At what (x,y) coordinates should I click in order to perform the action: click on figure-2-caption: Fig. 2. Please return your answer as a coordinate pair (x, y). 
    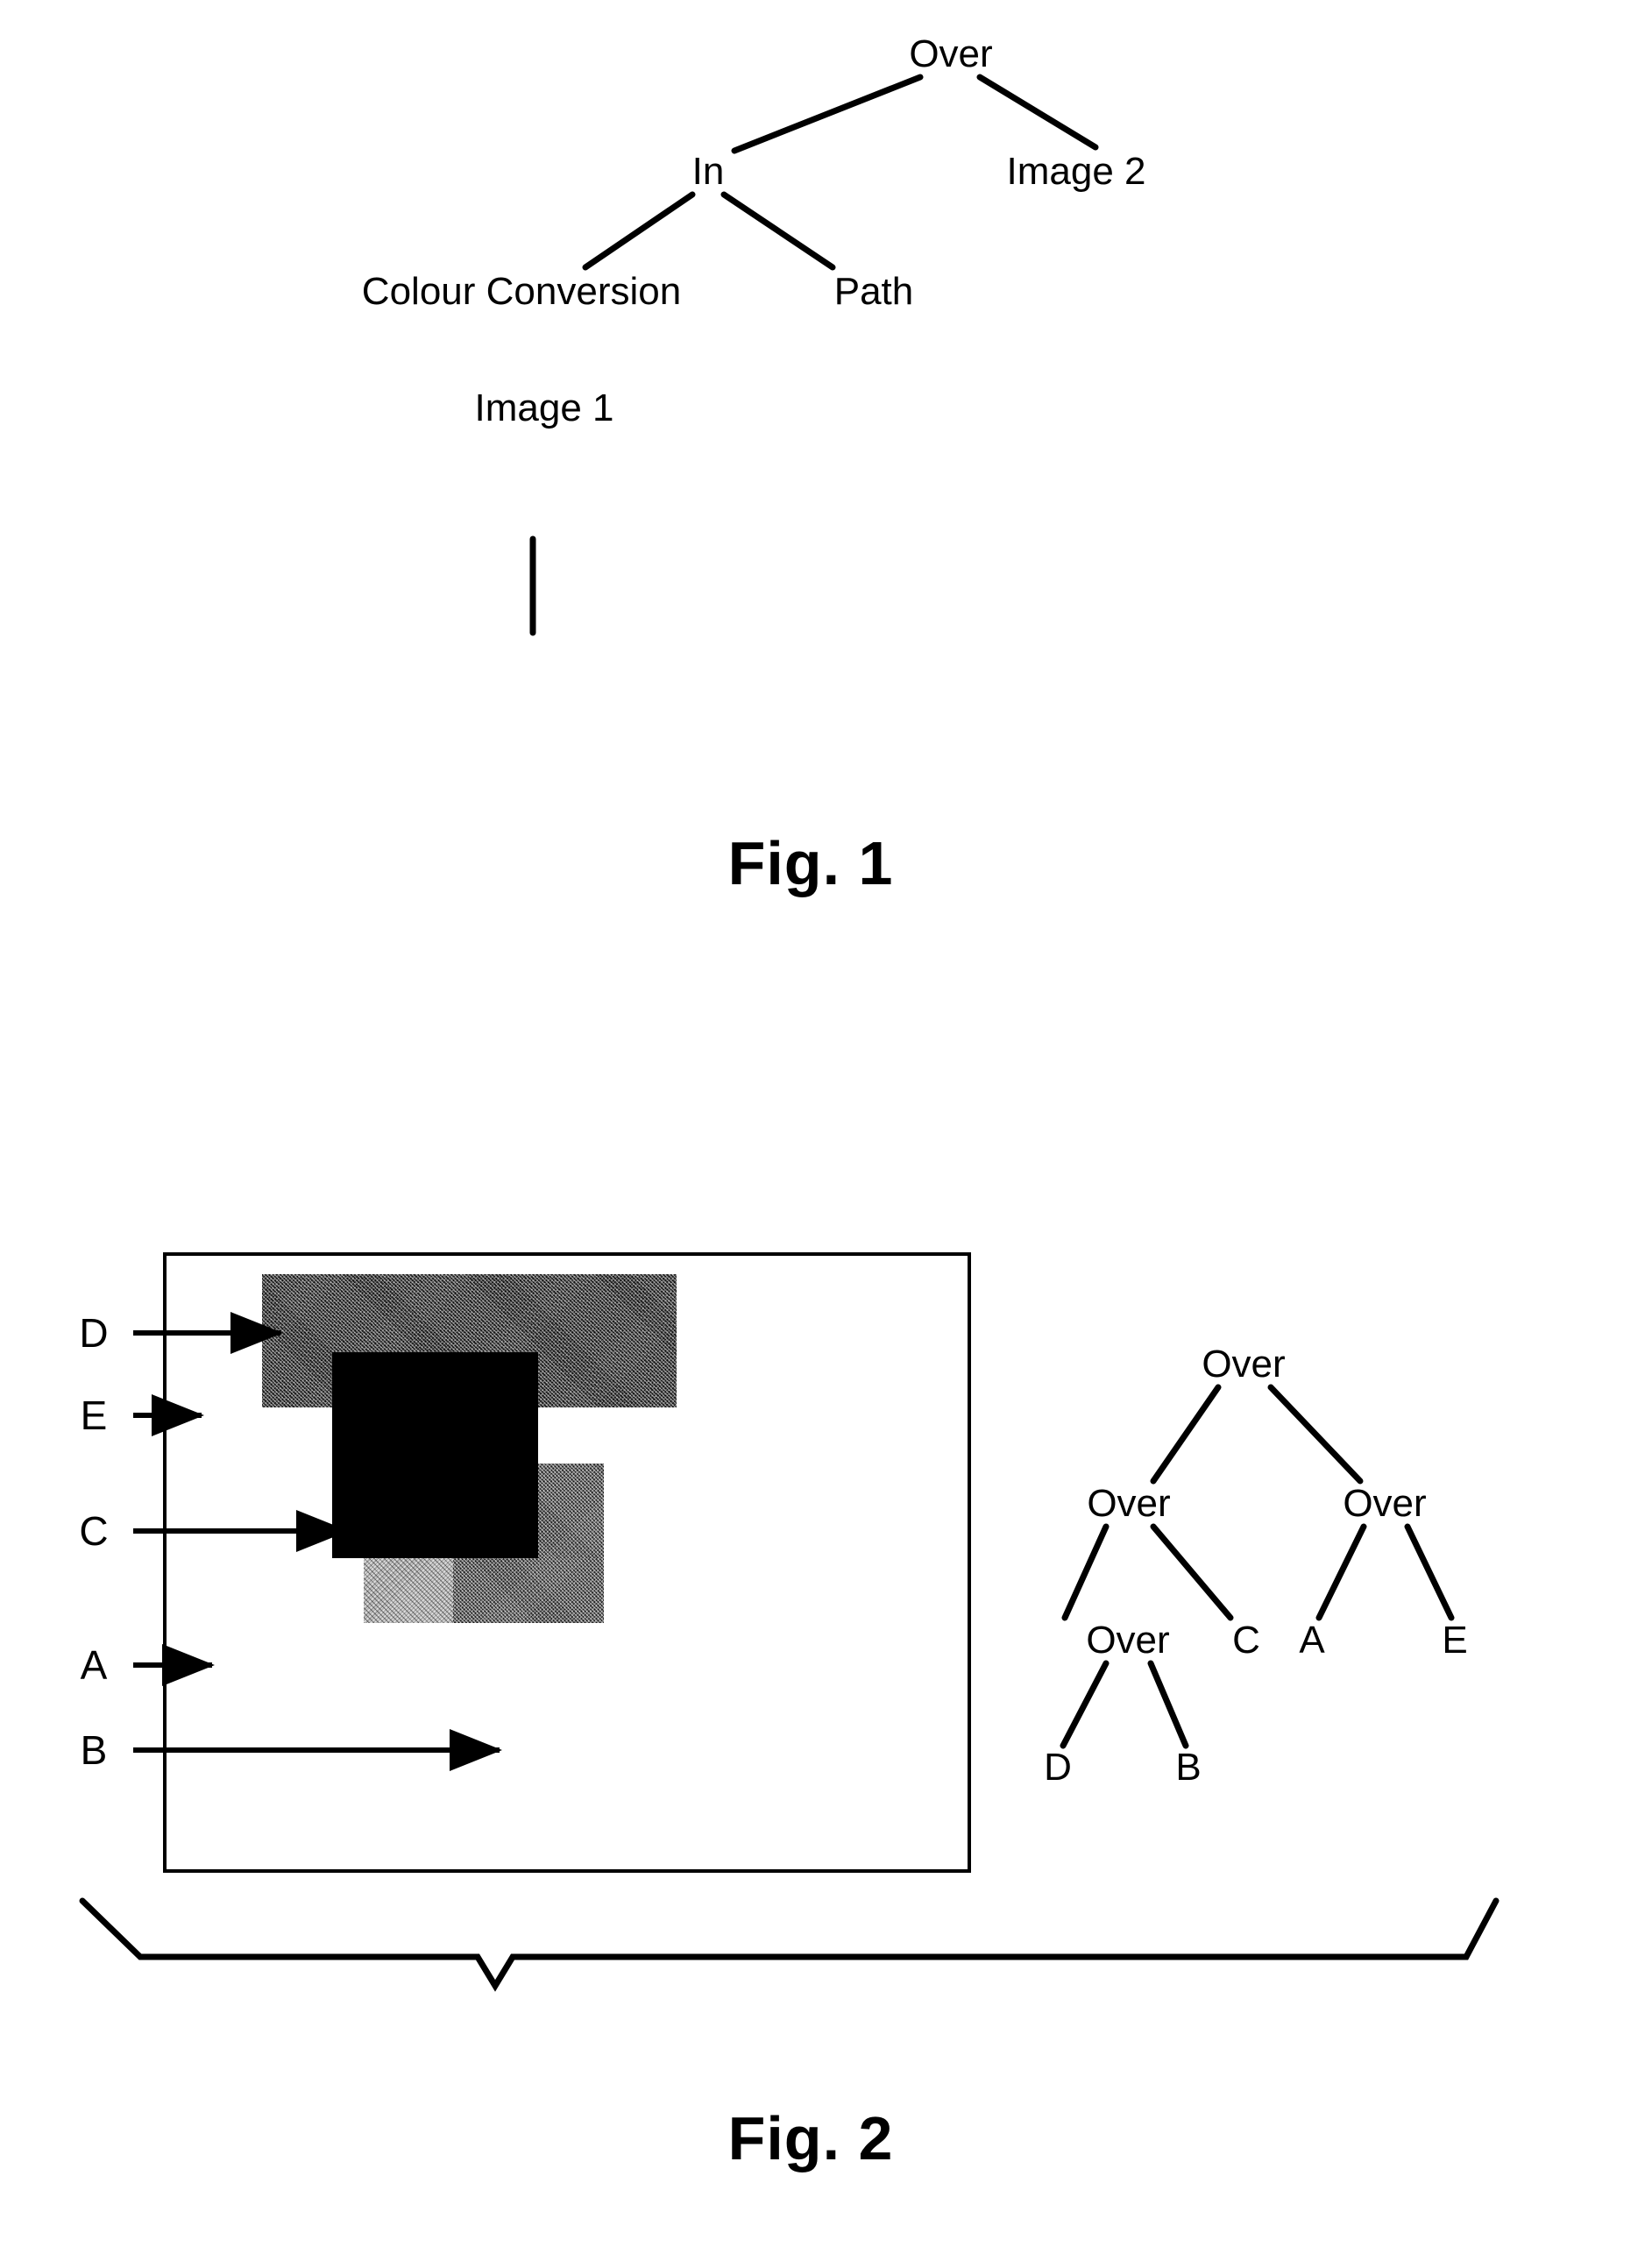
    Looking at the image, I should click on (810, 2138).